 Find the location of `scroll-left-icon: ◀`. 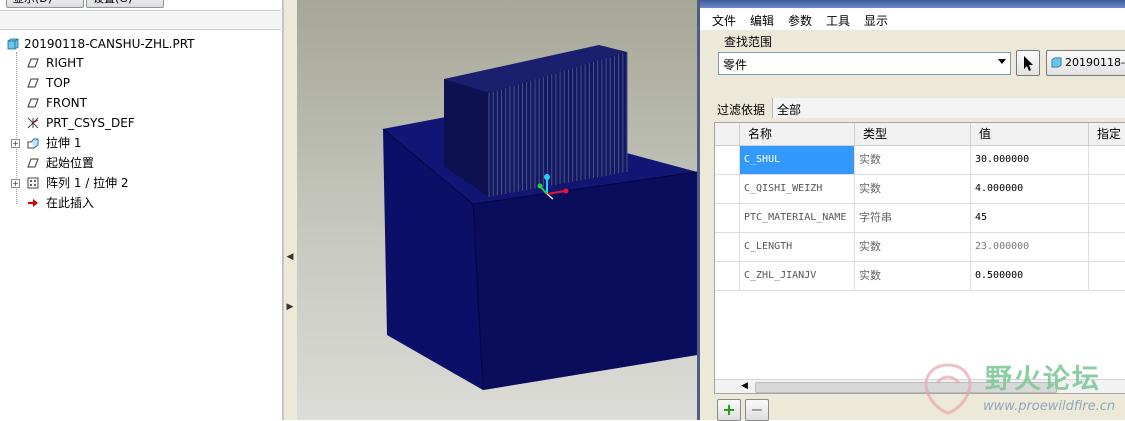

scroll-left-icon: ◀ is located at coordinates (744, 386).